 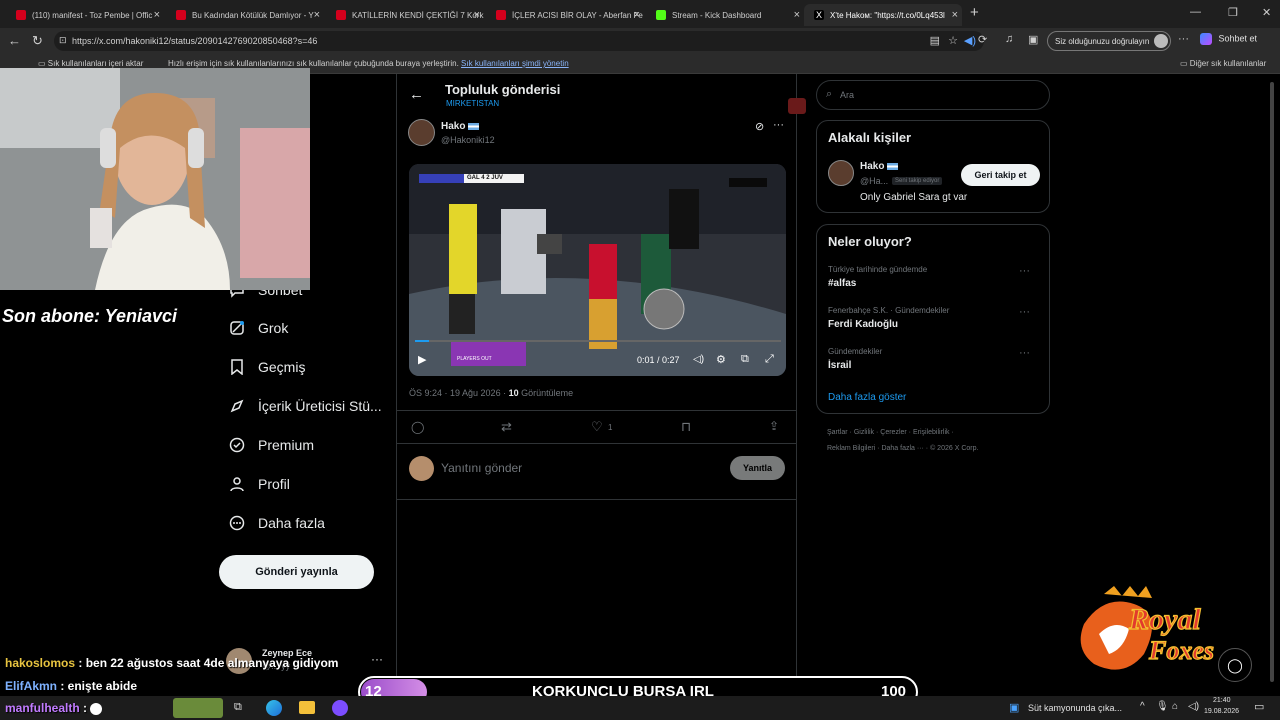 I want to click on maximize-icon: ❐, so click(x=1233, y=12).